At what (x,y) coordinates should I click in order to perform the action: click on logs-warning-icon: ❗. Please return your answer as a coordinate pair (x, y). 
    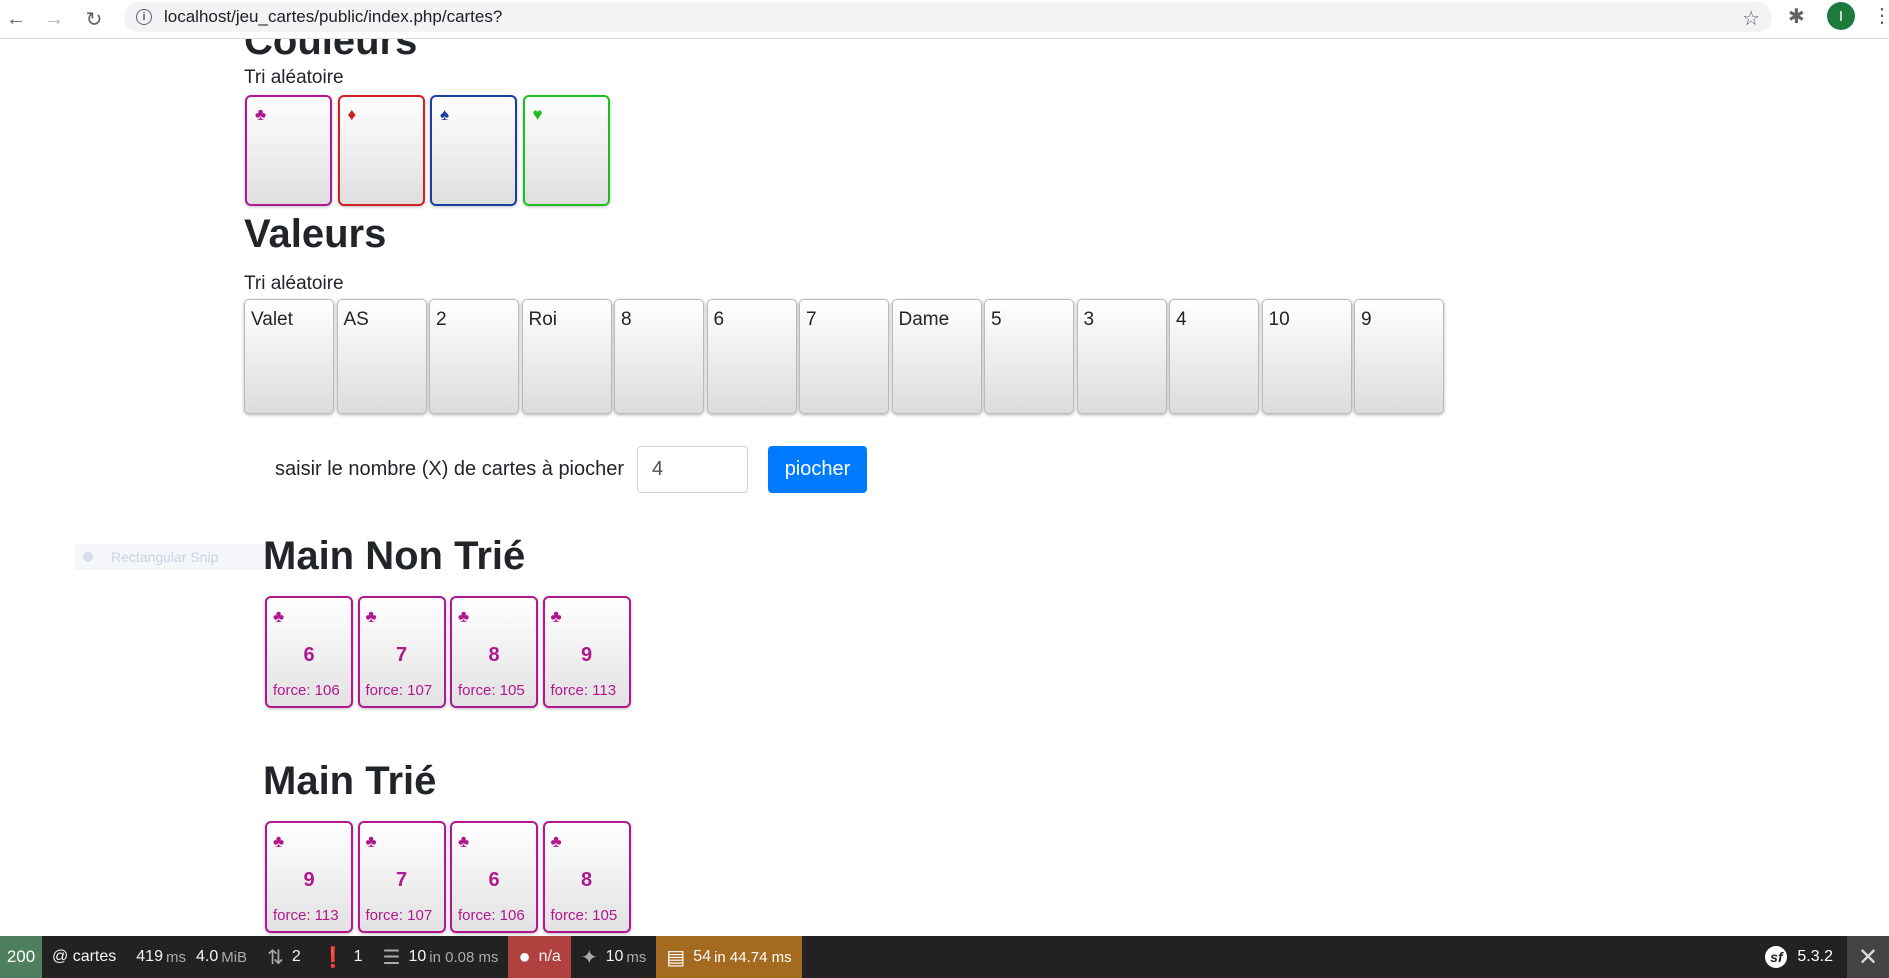
    Looking at the image, I should click on (333, 957).